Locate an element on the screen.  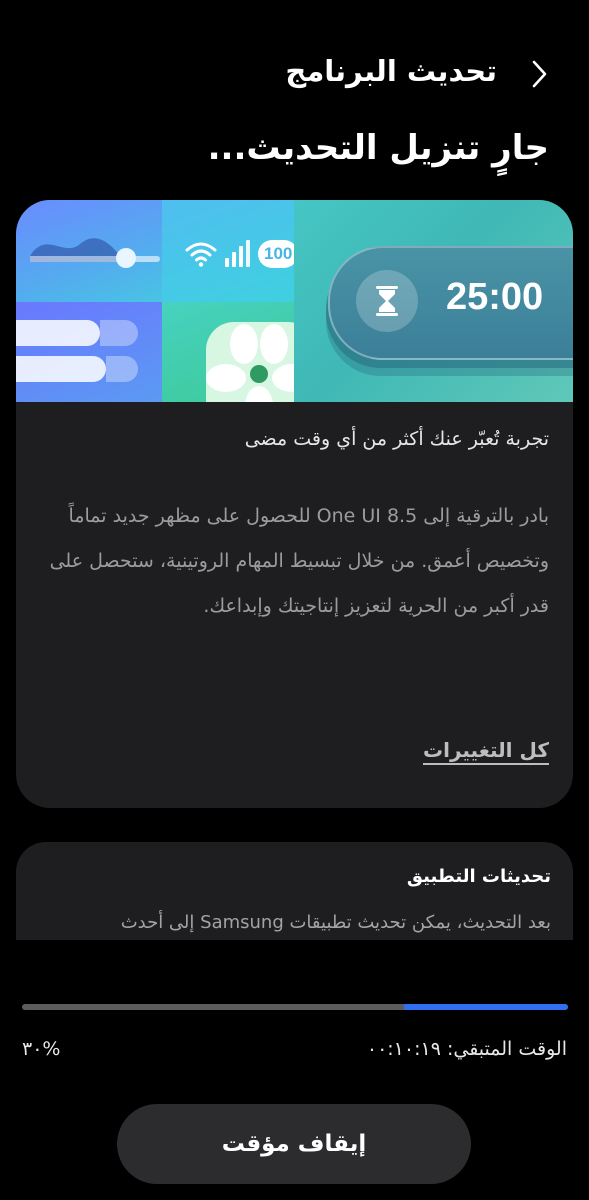
timer-tile: 25:00 is located at coordinates (433, 301).